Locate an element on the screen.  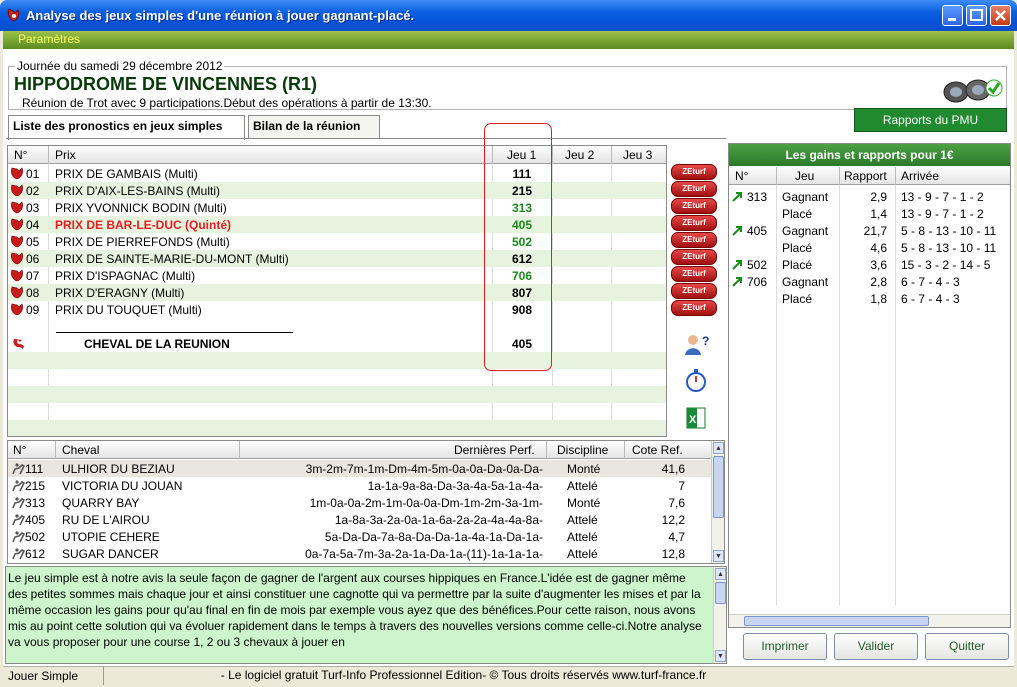
gain-row: 313 Gagnant 2,9 13 - 9 - 7 - 1 - 2 is located at coordinates (869, 196).